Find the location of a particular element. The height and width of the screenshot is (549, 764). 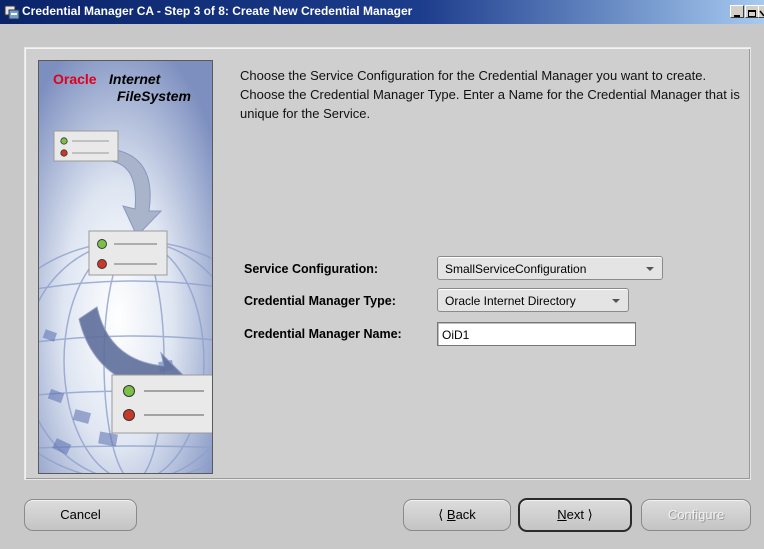

server-card-top is located at coordinates (86, 146).